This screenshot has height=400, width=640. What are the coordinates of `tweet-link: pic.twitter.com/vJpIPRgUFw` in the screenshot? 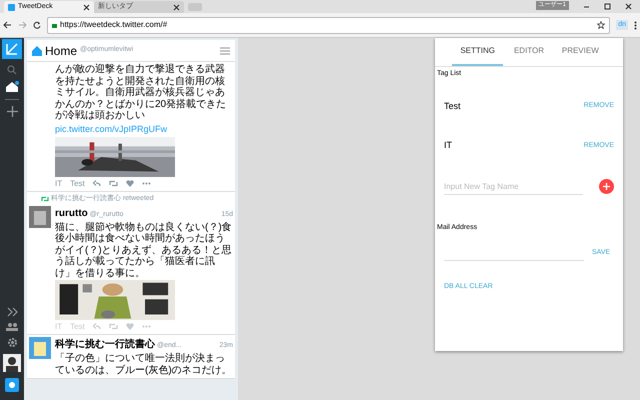 It's located at (144, 129).